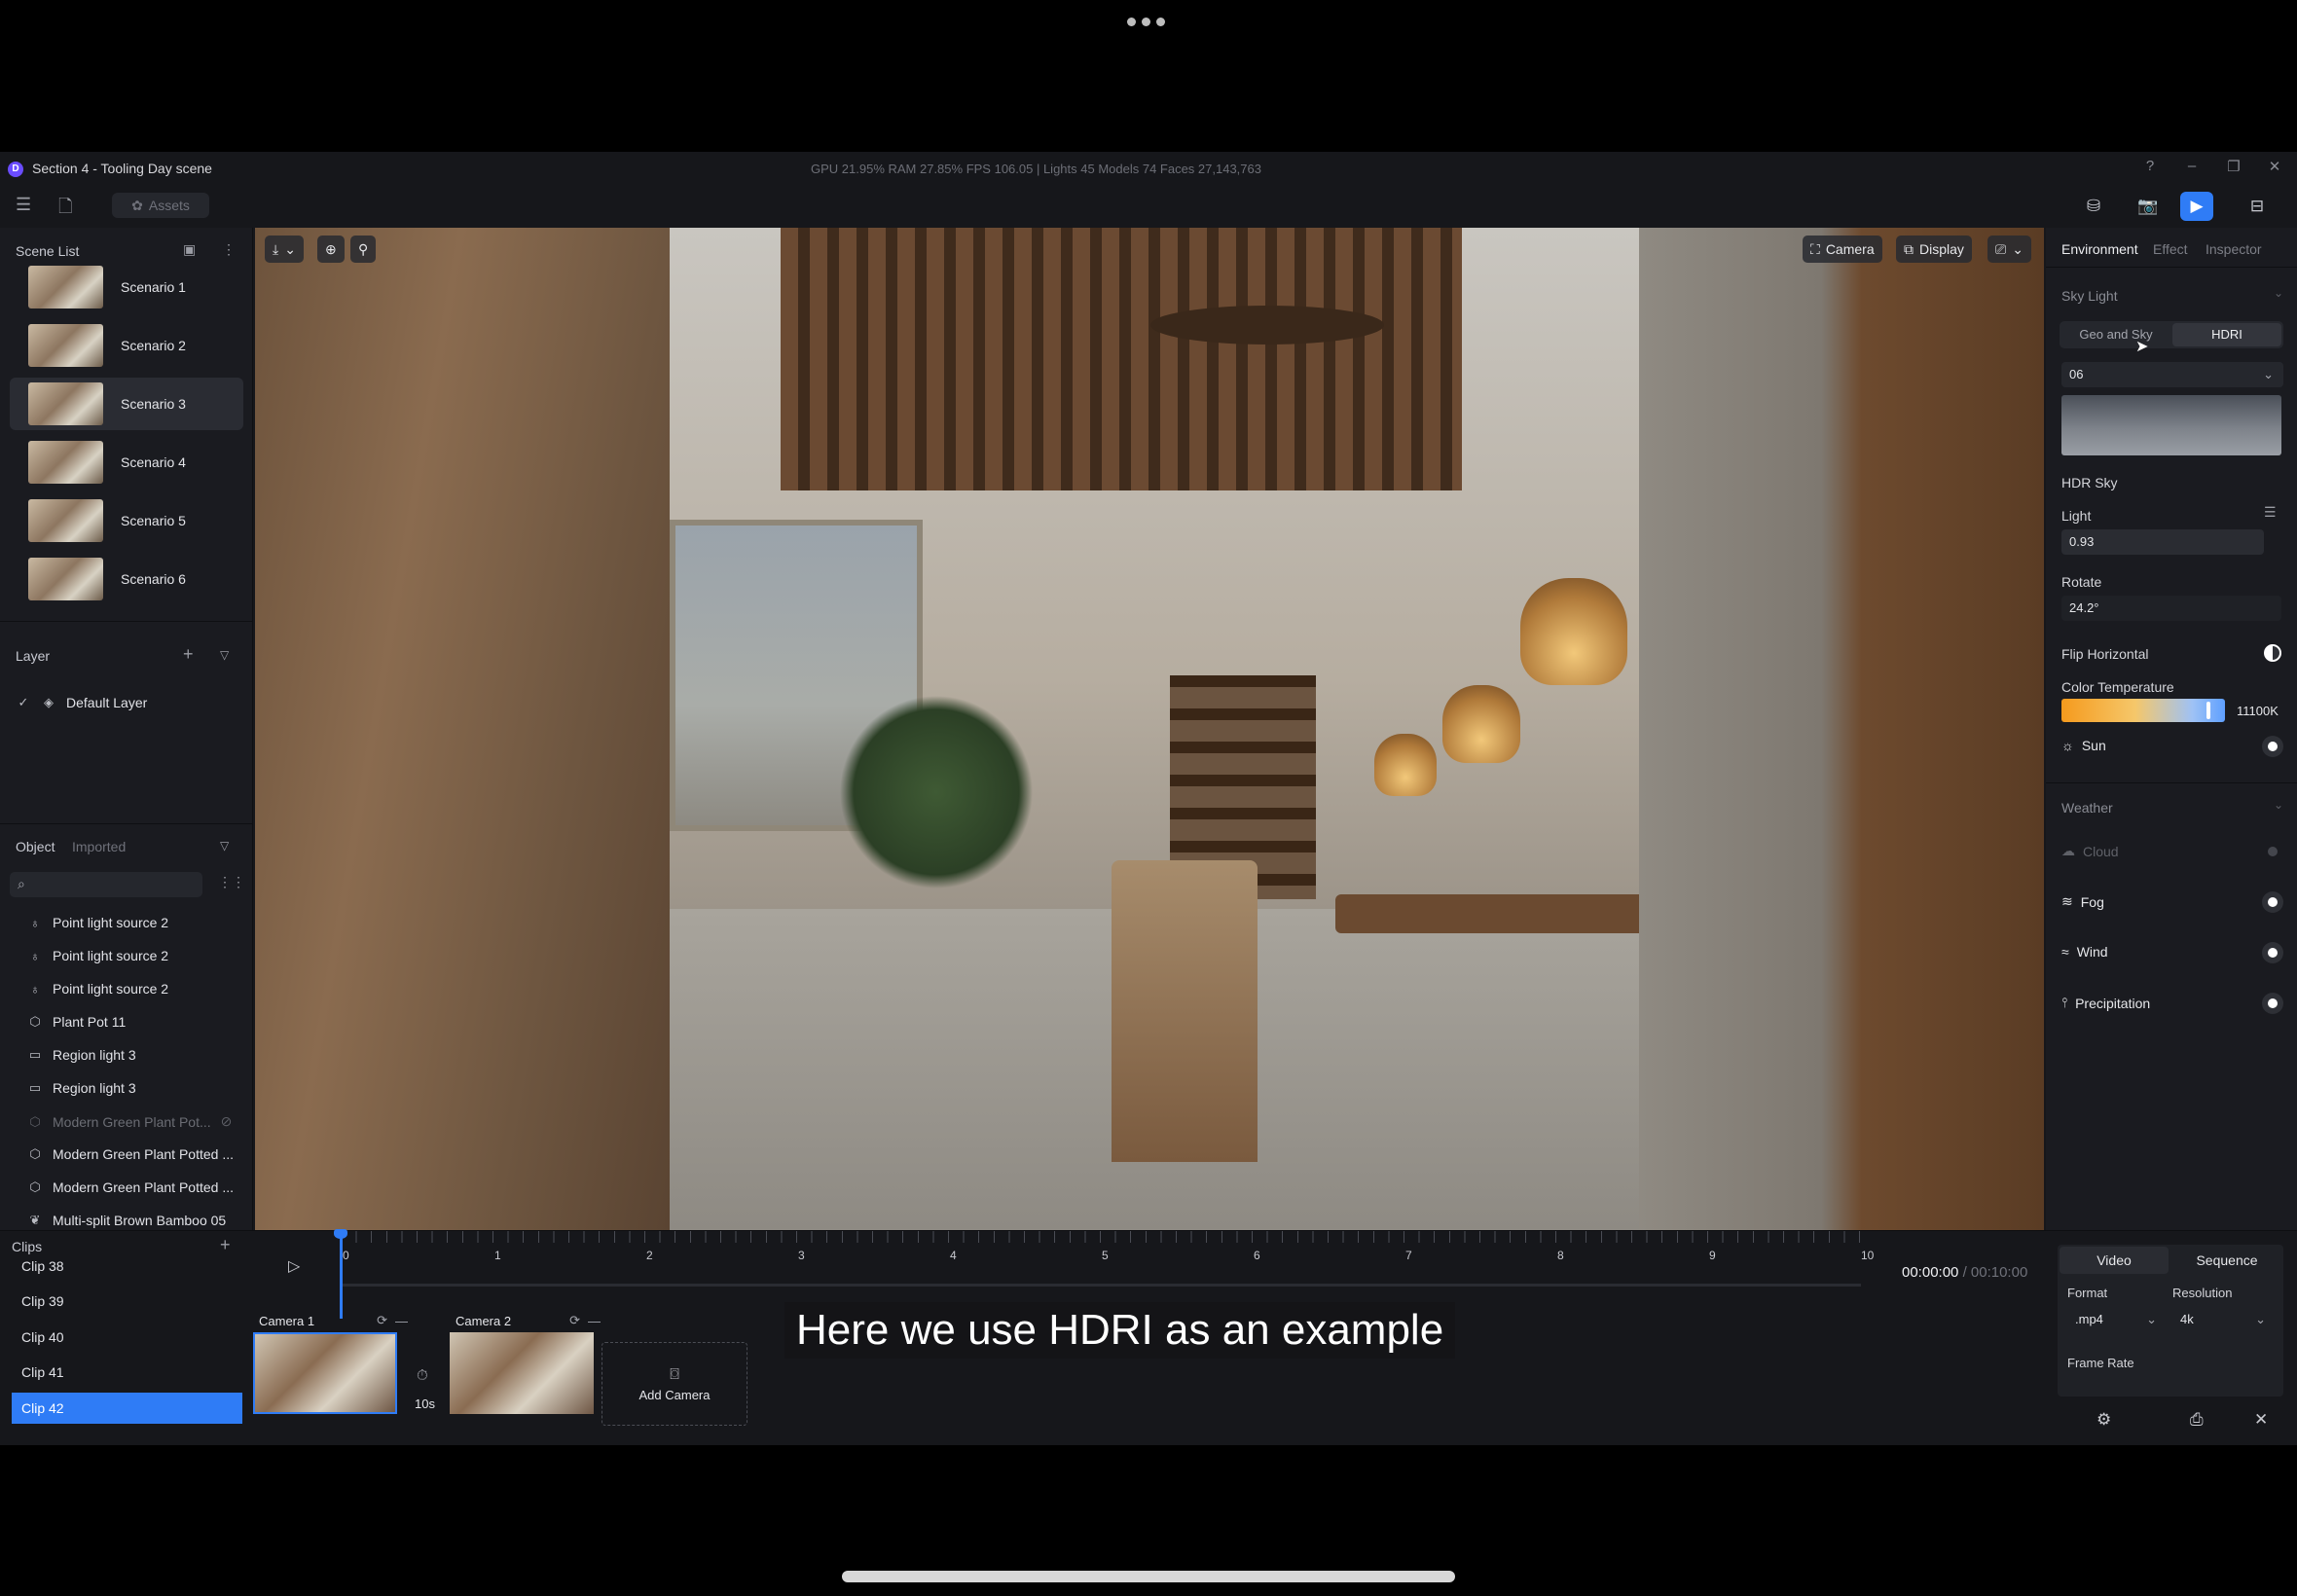  What do you see at coordinates (2196, 206) in the screenshot?
I see `video-camera-icon: ▶` at bounding box center [2196, 206].